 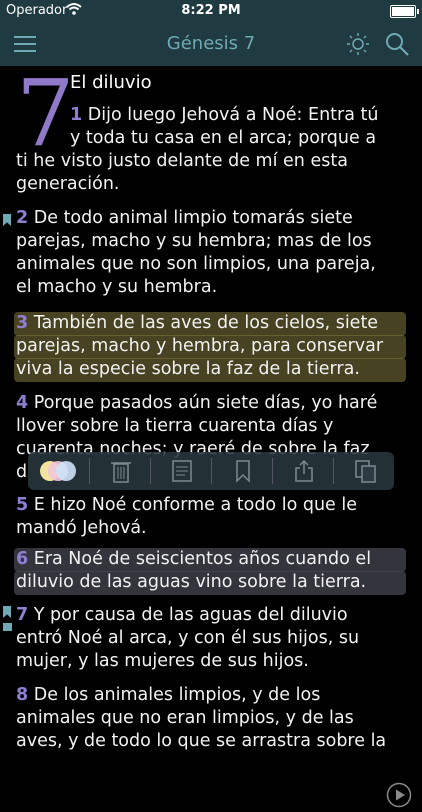 I want to click on add-note-button, so click(x=181, y=471).